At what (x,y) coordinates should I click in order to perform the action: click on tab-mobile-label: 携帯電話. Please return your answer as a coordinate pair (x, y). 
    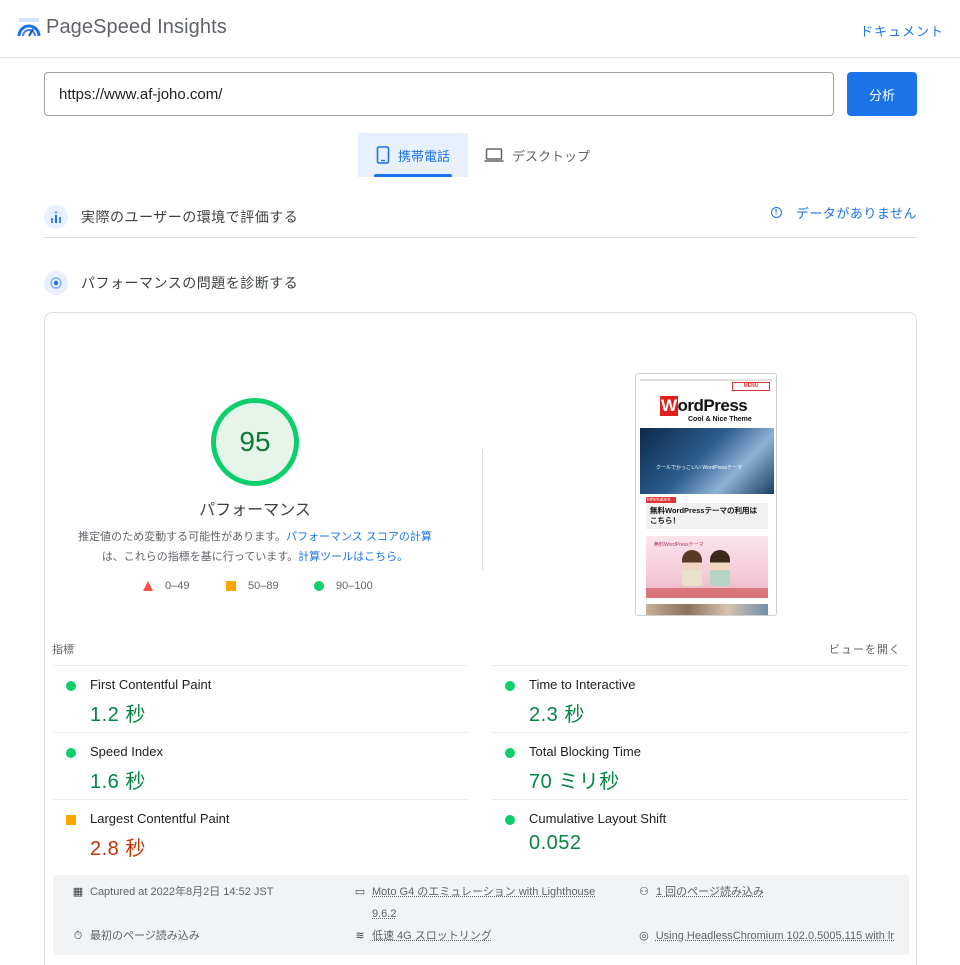
    Looking at the image, I should click on (424, 155).